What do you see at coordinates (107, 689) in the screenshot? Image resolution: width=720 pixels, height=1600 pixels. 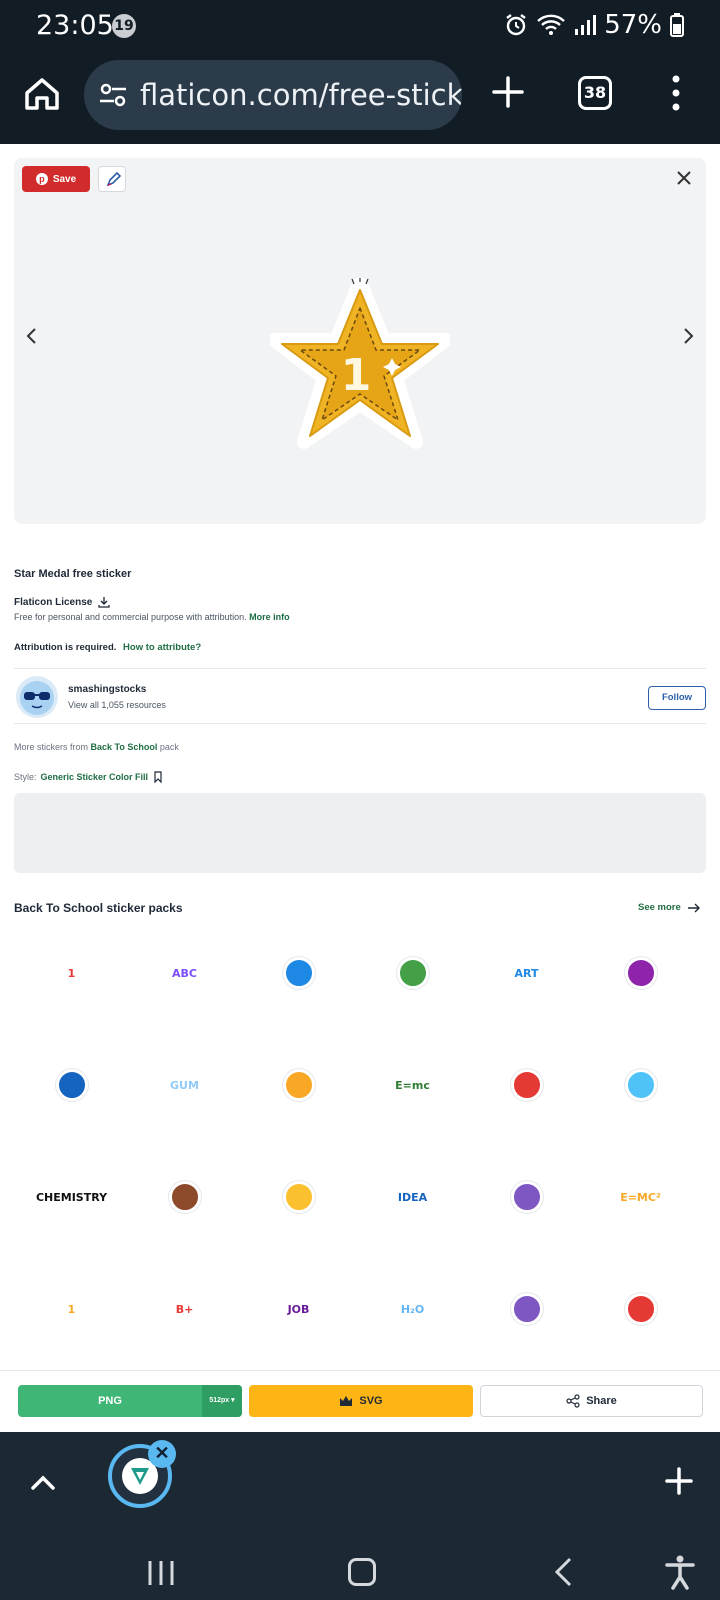 I see `author-name: smashingstocks` at bounding box center [107, 689].